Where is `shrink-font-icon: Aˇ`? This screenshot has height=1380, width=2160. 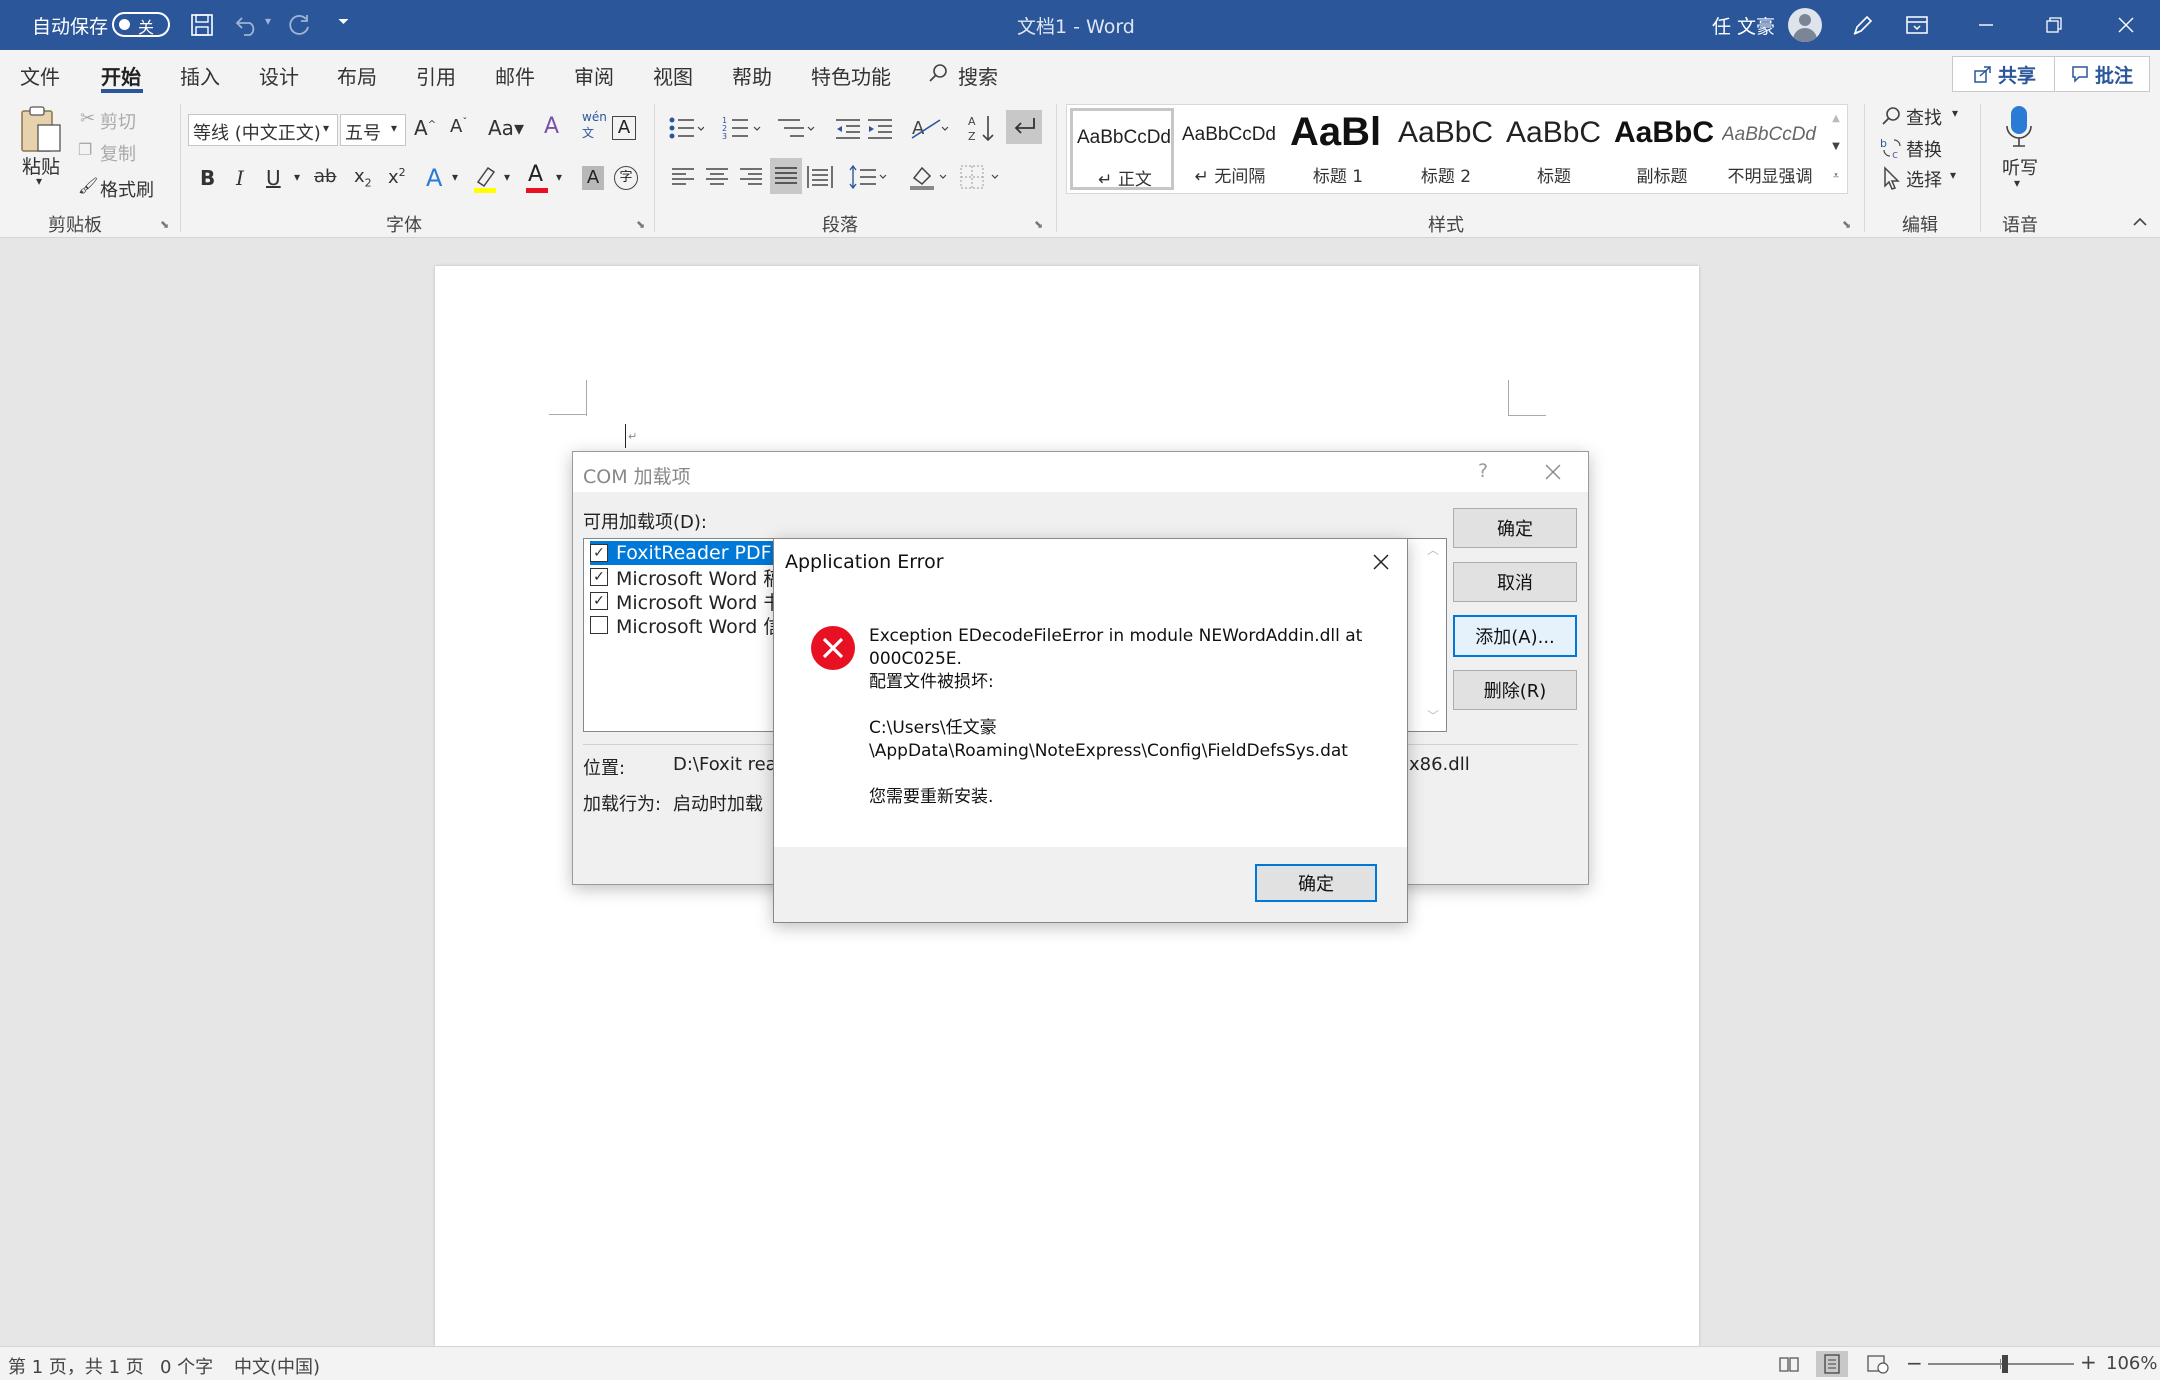 shrink-font-icon: Aˇ is located at coordinates (458, 126).